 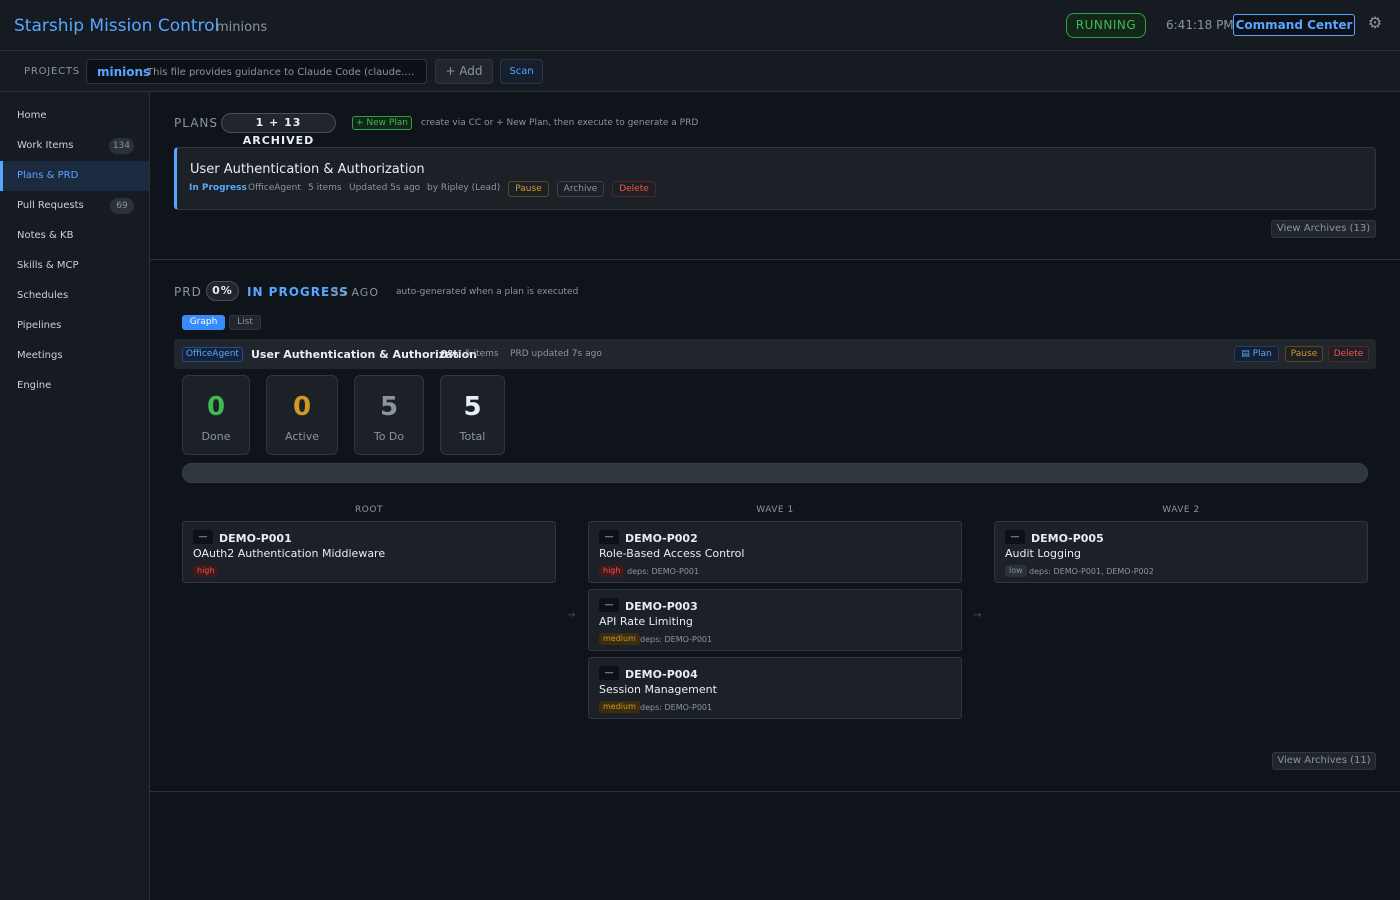 I want to click on wave-label-wave-1: WAVE 1, so click(x=775, y=510).